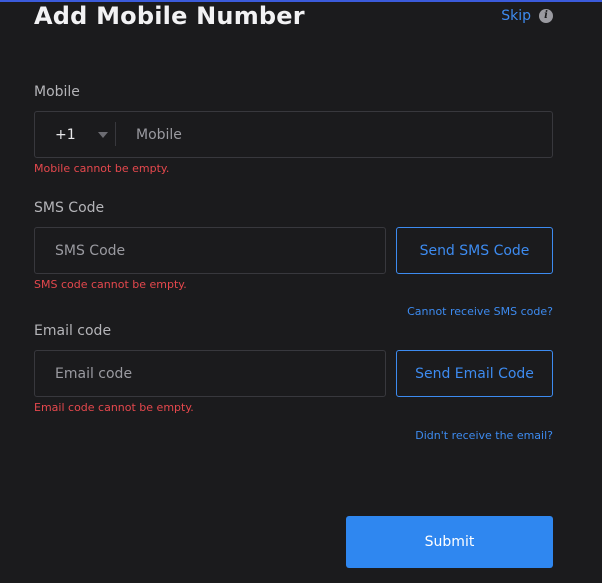 The width and height of the screenshot is (602, 583). Describe the element at coordinates (474, 250) in the screenshot. I see `send-sms-code-button: Send SMS Code` at that location.